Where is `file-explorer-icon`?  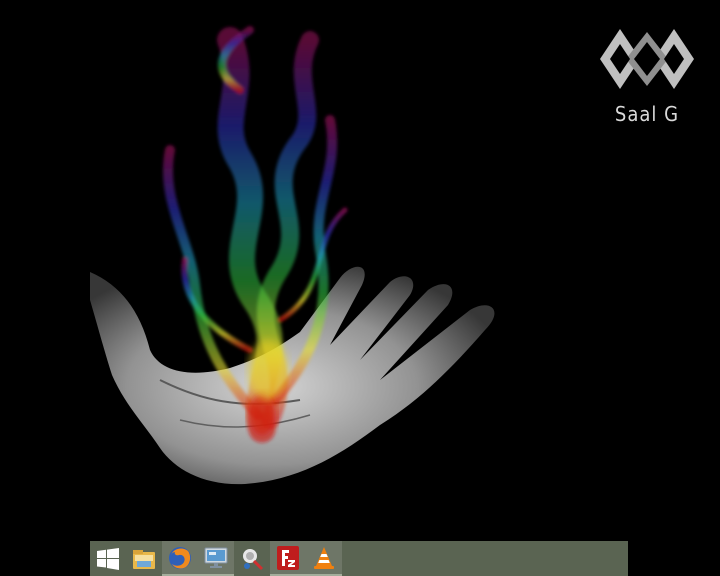
file-explorer-icon is located at coordinates (144, 559).